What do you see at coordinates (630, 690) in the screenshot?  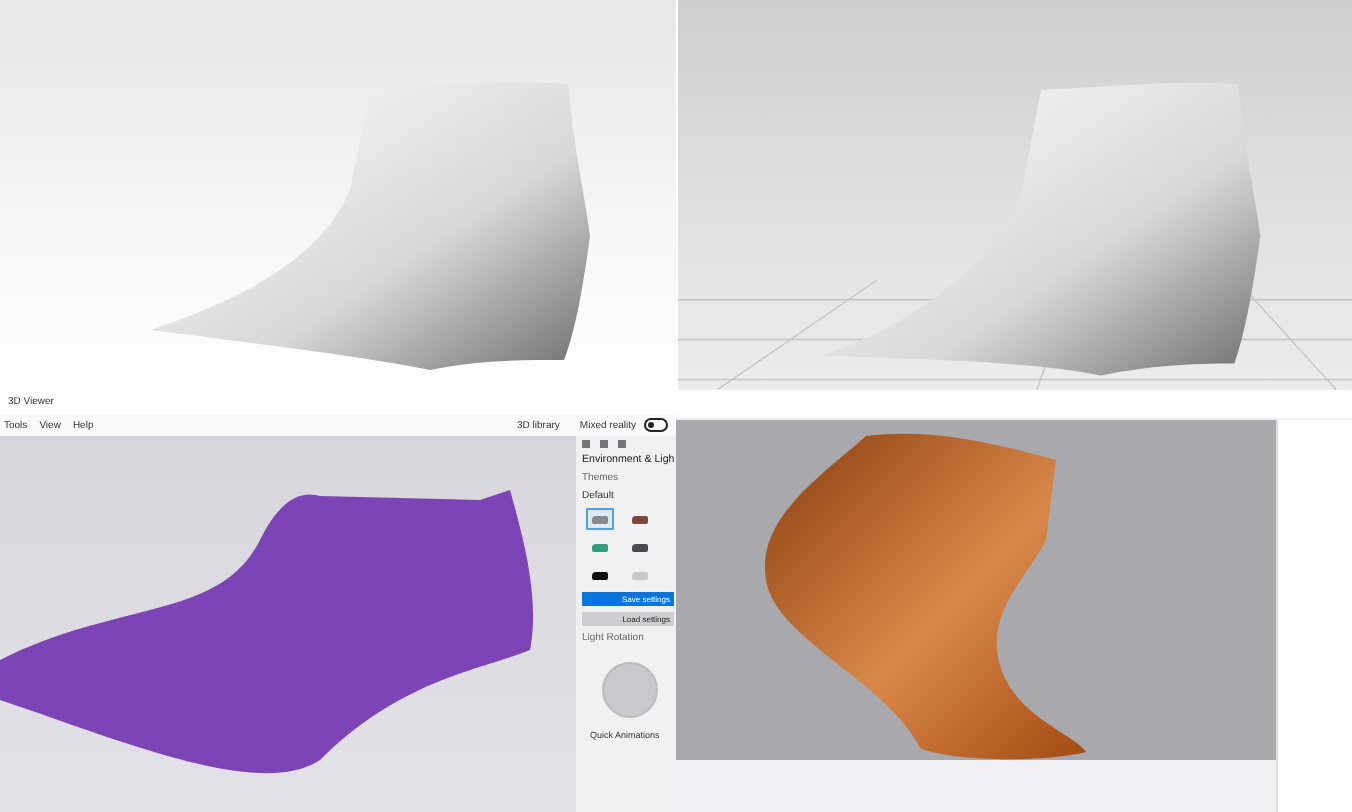 I see `light-rotation-dial` at bounding box center [630, 690].